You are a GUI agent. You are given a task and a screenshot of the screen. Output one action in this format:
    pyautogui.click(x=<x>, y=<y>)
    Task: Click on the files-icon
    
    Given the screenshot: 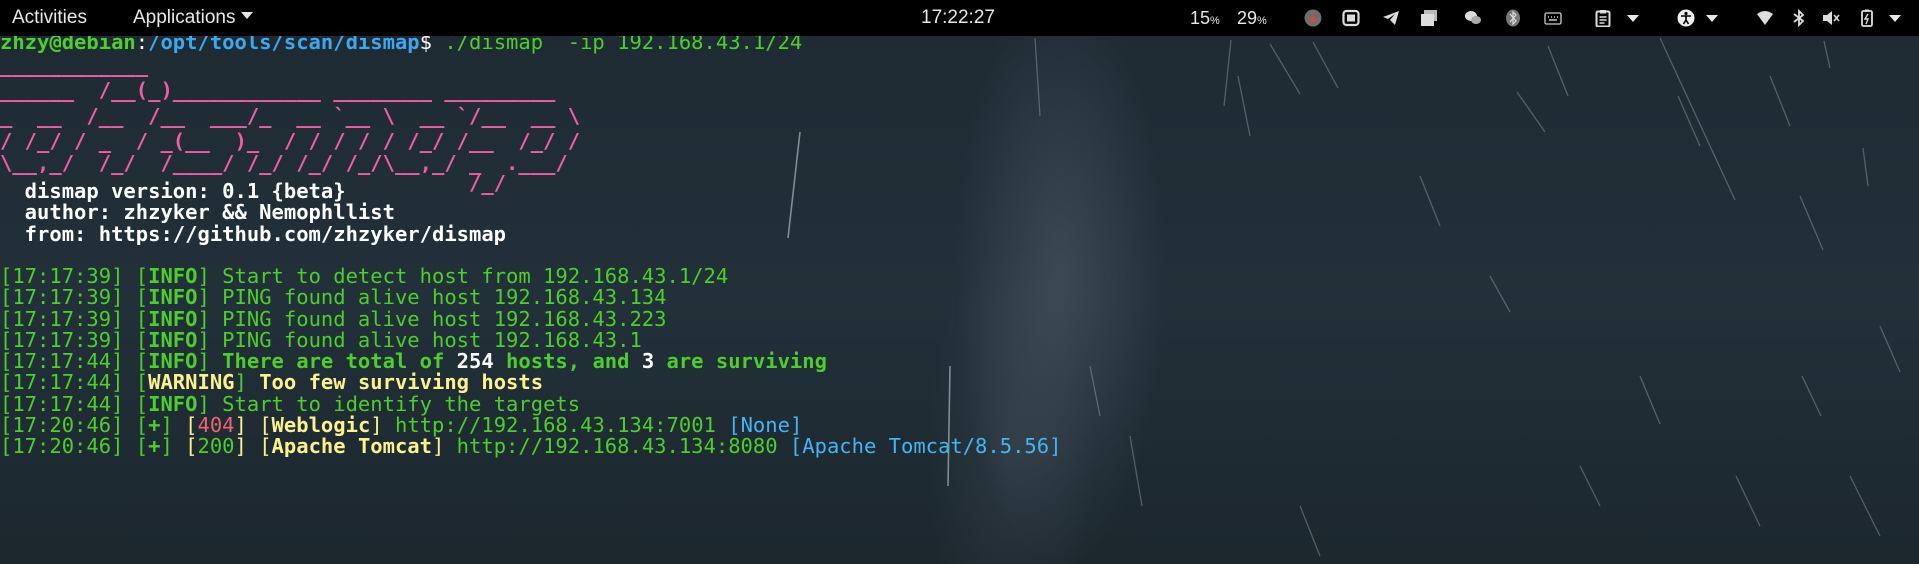 What is the action you would take?
    pyautogui.click(x=1429, y=18)
    